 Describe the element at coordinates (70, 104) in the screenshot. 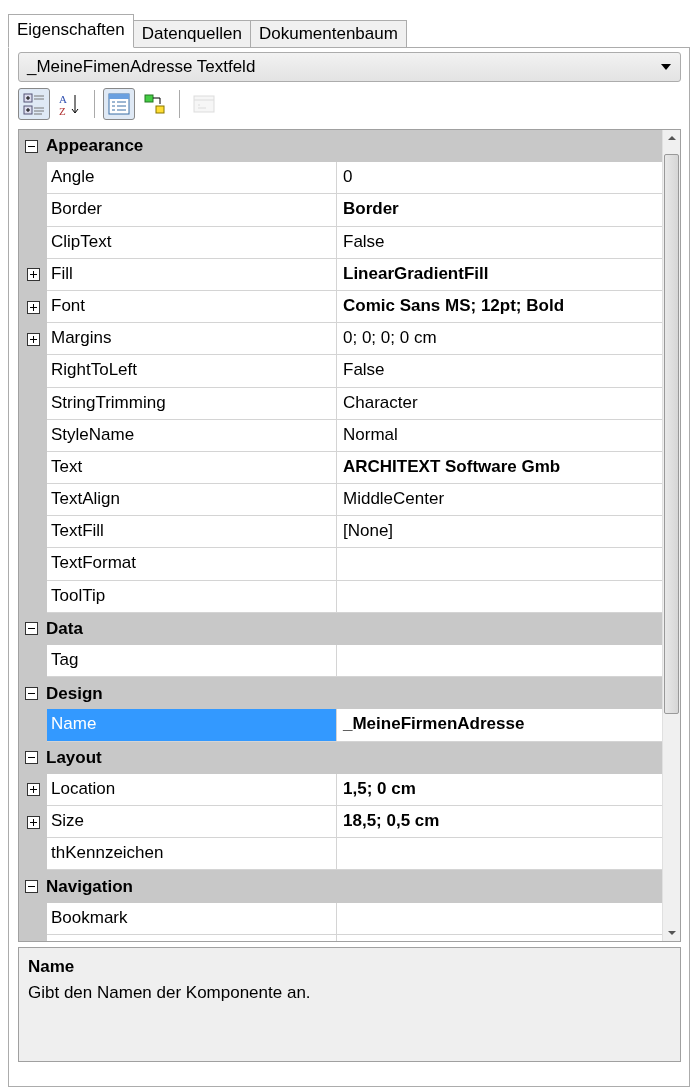

I see `sort-az-button: A Z` at that location.